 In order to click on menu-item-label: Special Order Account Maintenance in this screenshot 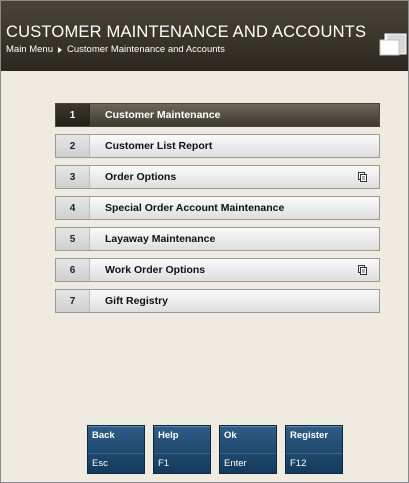, I will do `click(195, 208)`.